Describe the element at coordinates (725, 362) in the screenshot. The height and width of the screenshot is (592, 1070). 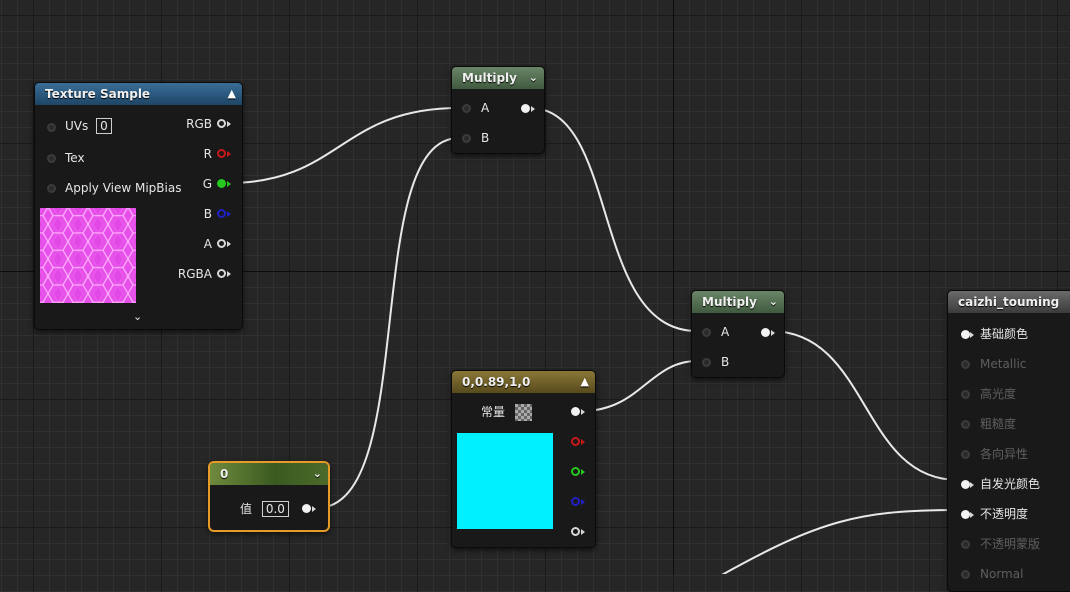
I see `multiply-2-b-label: B` at that location.